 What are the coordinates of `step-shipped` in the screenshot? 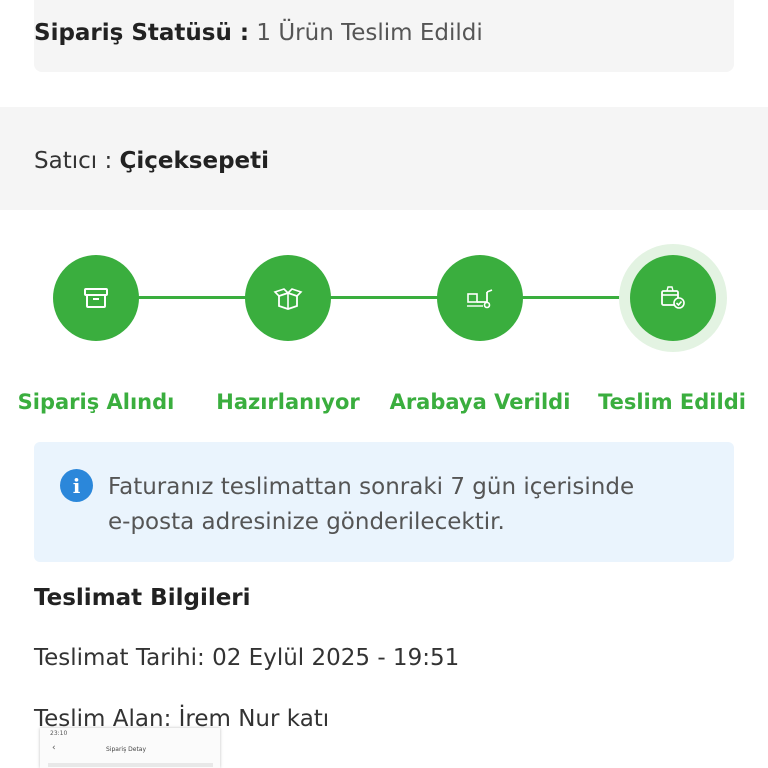 It's located at (480, 298).